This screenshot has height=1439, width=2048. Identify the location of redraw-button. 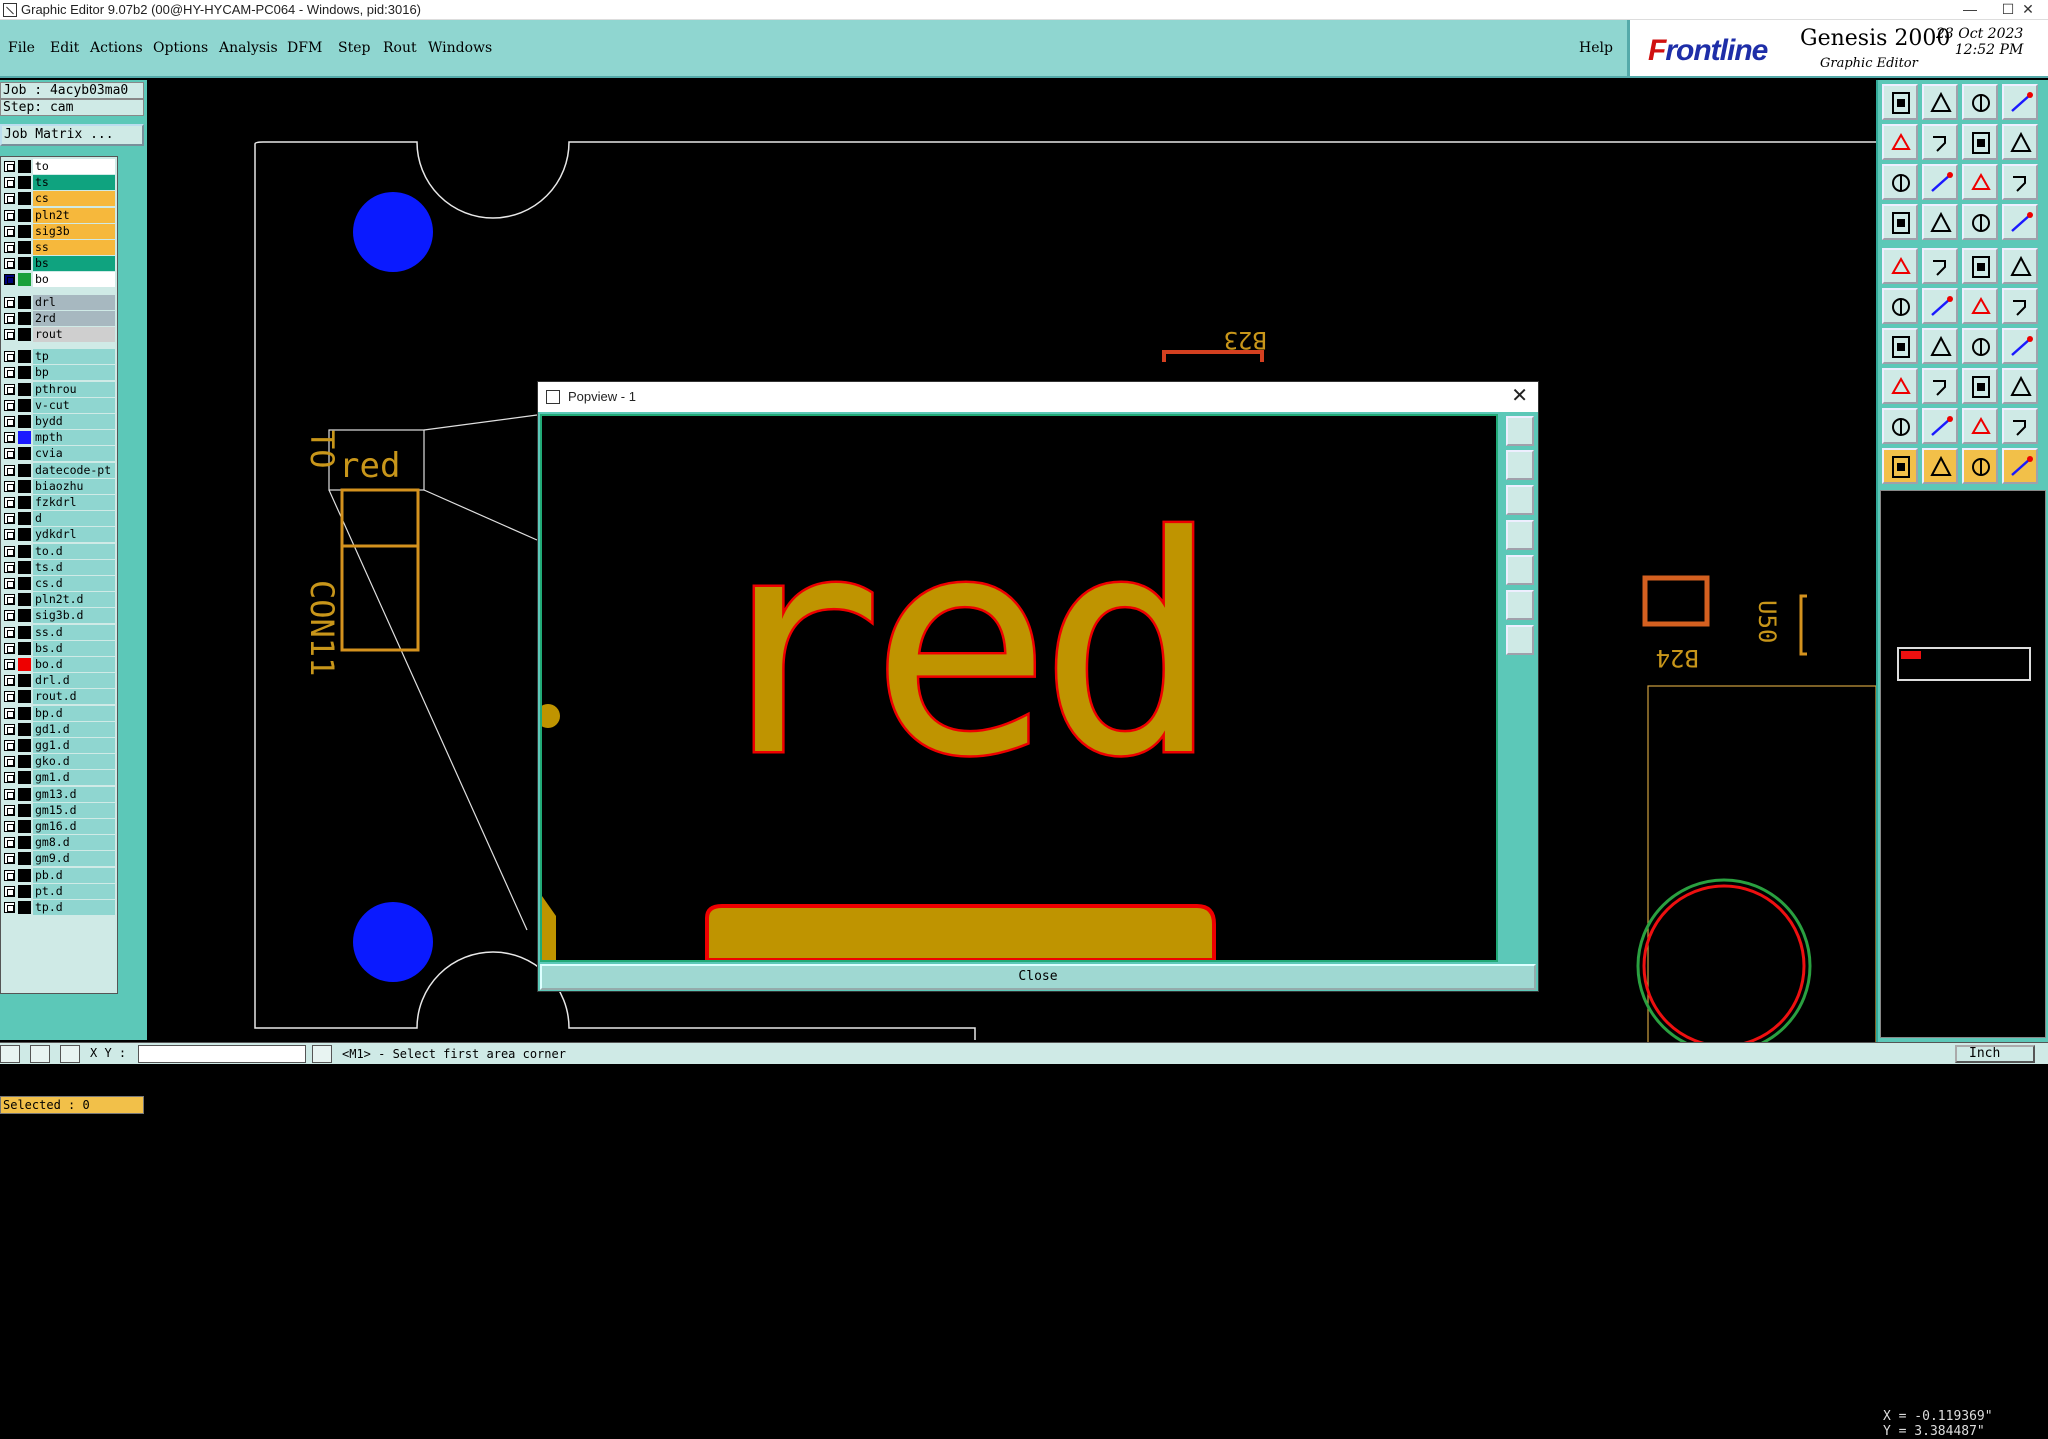
(2020, 142).